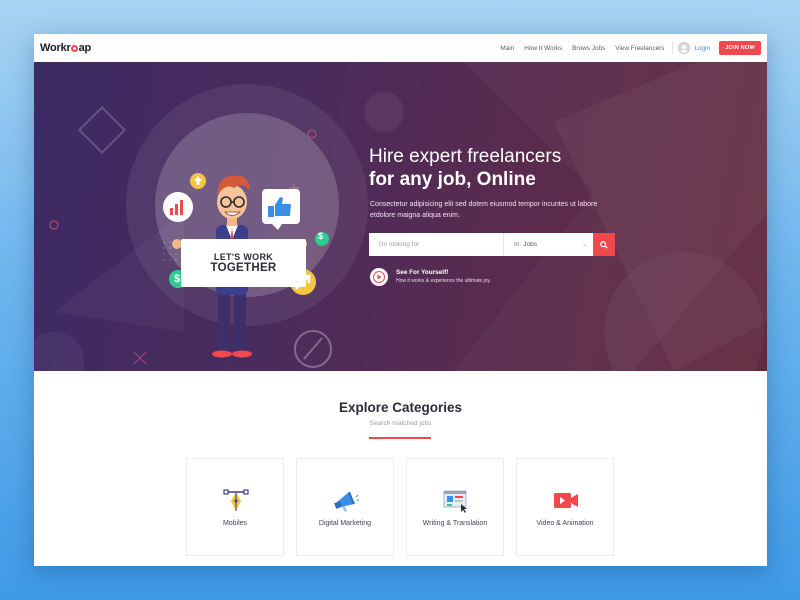 Image resolution: width=800 pixels, height=600 pixels. What do you see at coordinates (236, 500) in the screenshot?
I see `pen-tool-icon` at bounding box center [236, 500].